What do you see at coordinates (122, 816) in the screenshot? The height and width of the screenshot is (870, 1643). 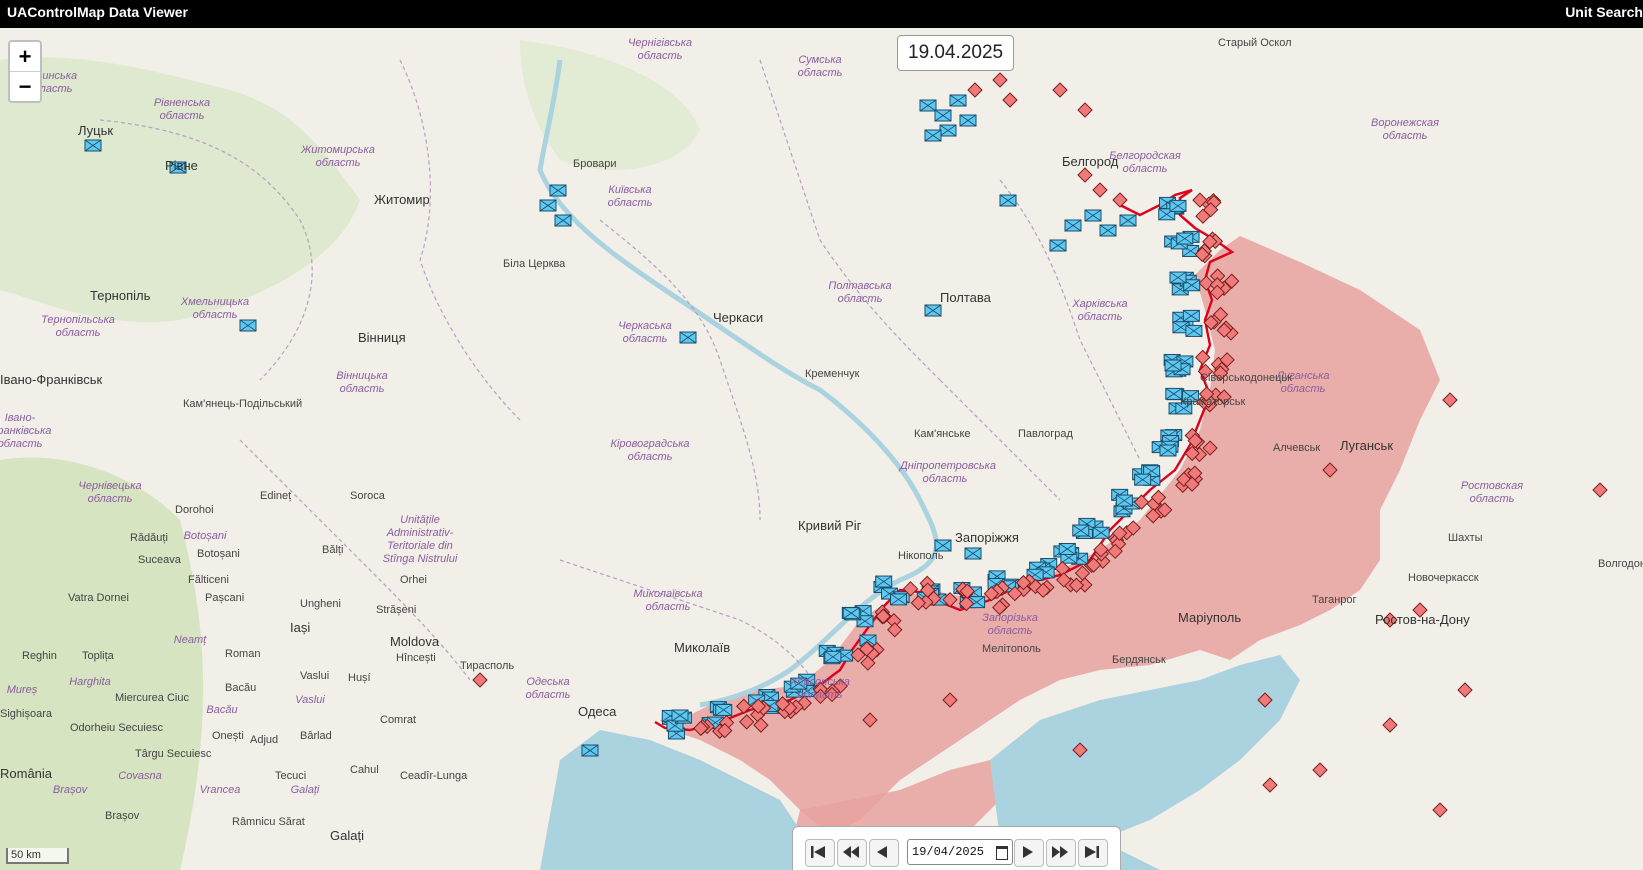 I see `map-label: Brașov` at bounding box center [122, 816].